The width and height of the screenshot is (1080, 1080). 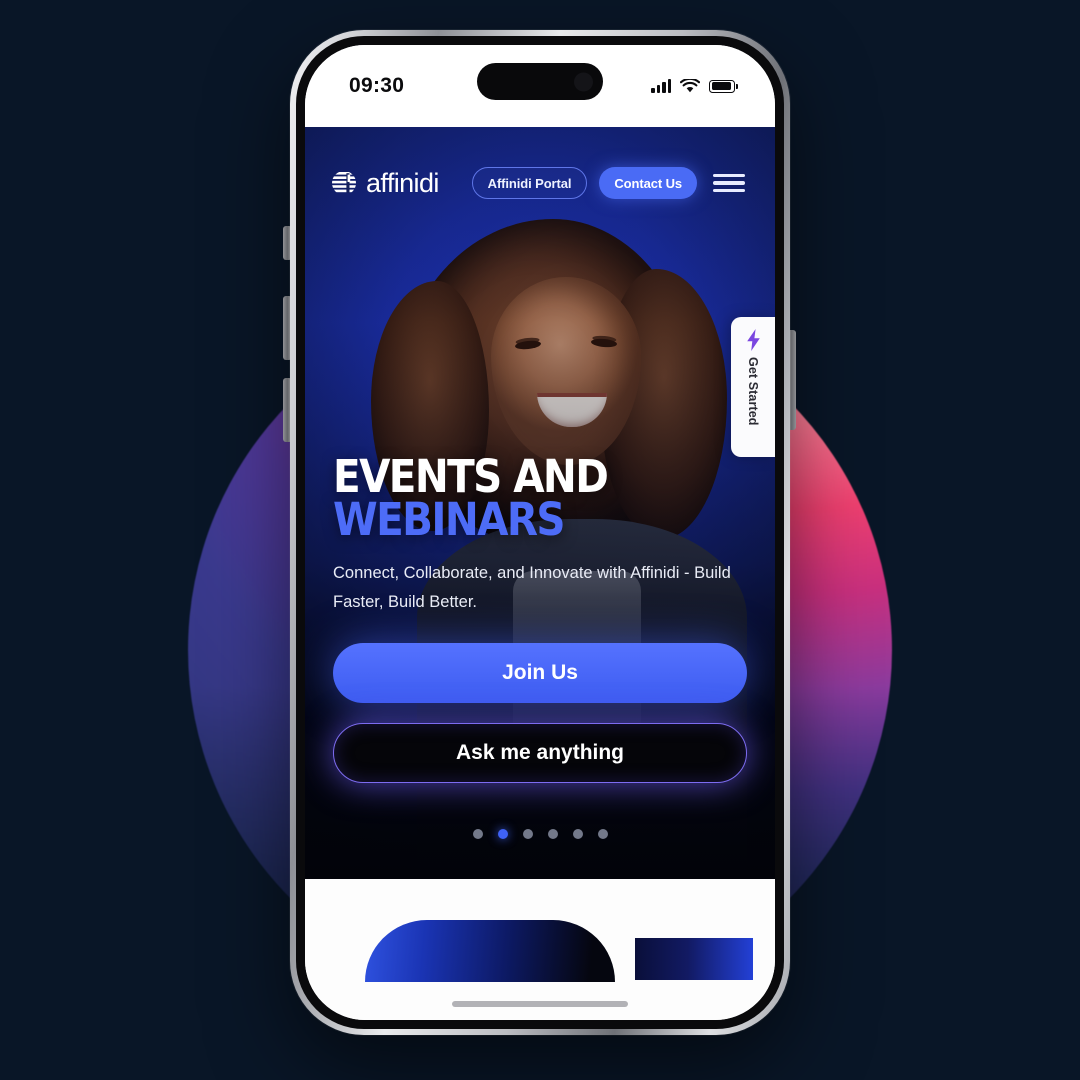 I want to click on get-started-tab-label: Get Started, so click(x=753, y=391).